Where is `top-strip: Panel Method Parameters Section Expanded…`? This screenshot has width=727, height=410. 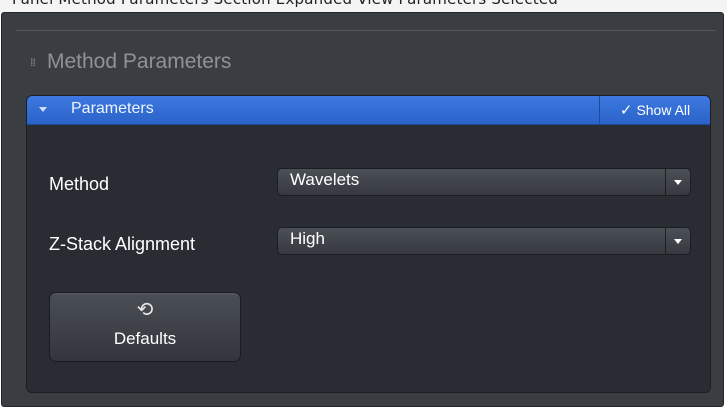 top-strip: Panel Method Parameters Section Expanded… is located at coordinates (363, 6).